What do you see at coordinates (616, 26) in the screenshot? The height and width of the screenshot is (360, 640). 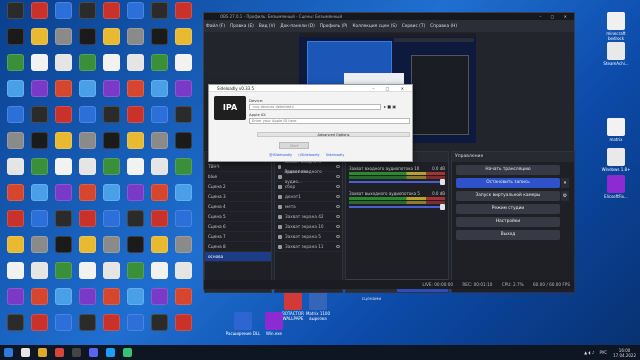 I see `desktop-icon-minecraft: minecraft bedrock` at bounding box center [616, 26].